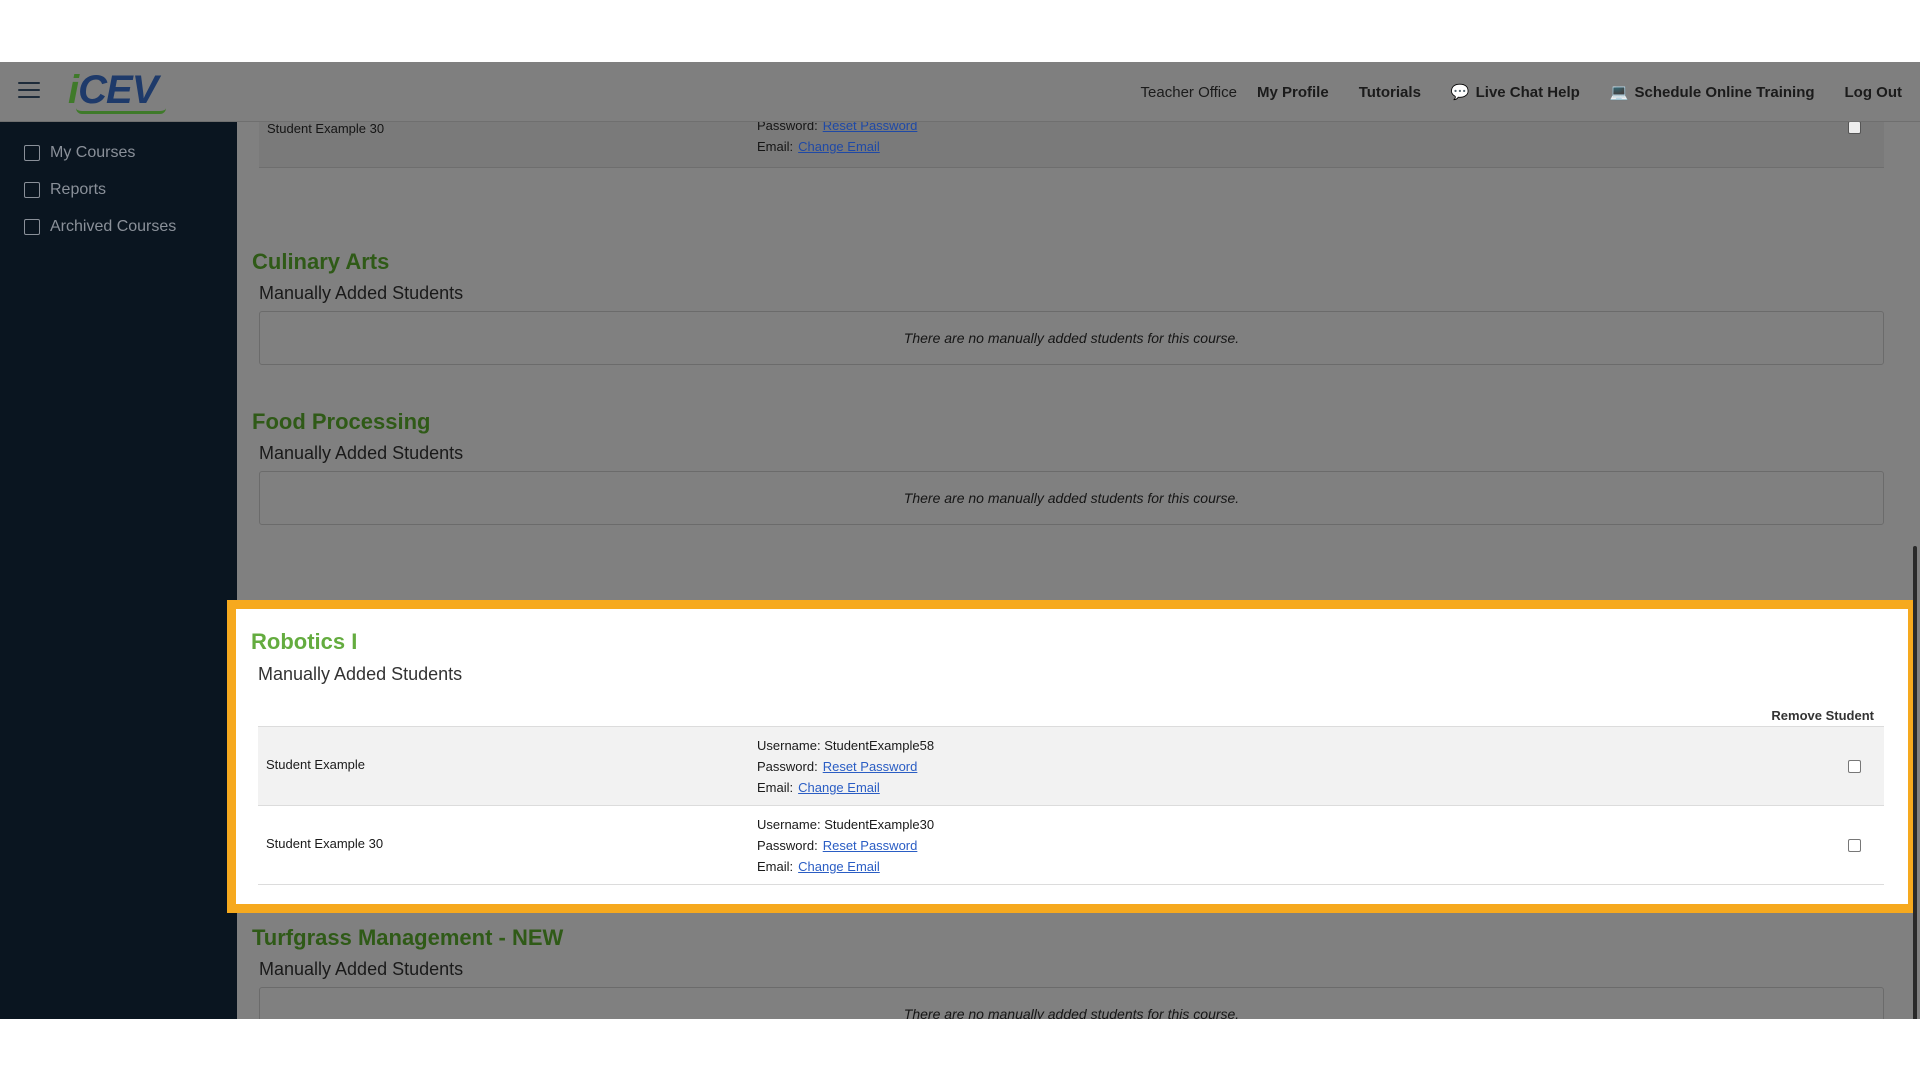  What do you see at coordinates (1873, 92) in the screenshot?
I see `nav-log-out: Log Out` at bounding box center [1873, 92].